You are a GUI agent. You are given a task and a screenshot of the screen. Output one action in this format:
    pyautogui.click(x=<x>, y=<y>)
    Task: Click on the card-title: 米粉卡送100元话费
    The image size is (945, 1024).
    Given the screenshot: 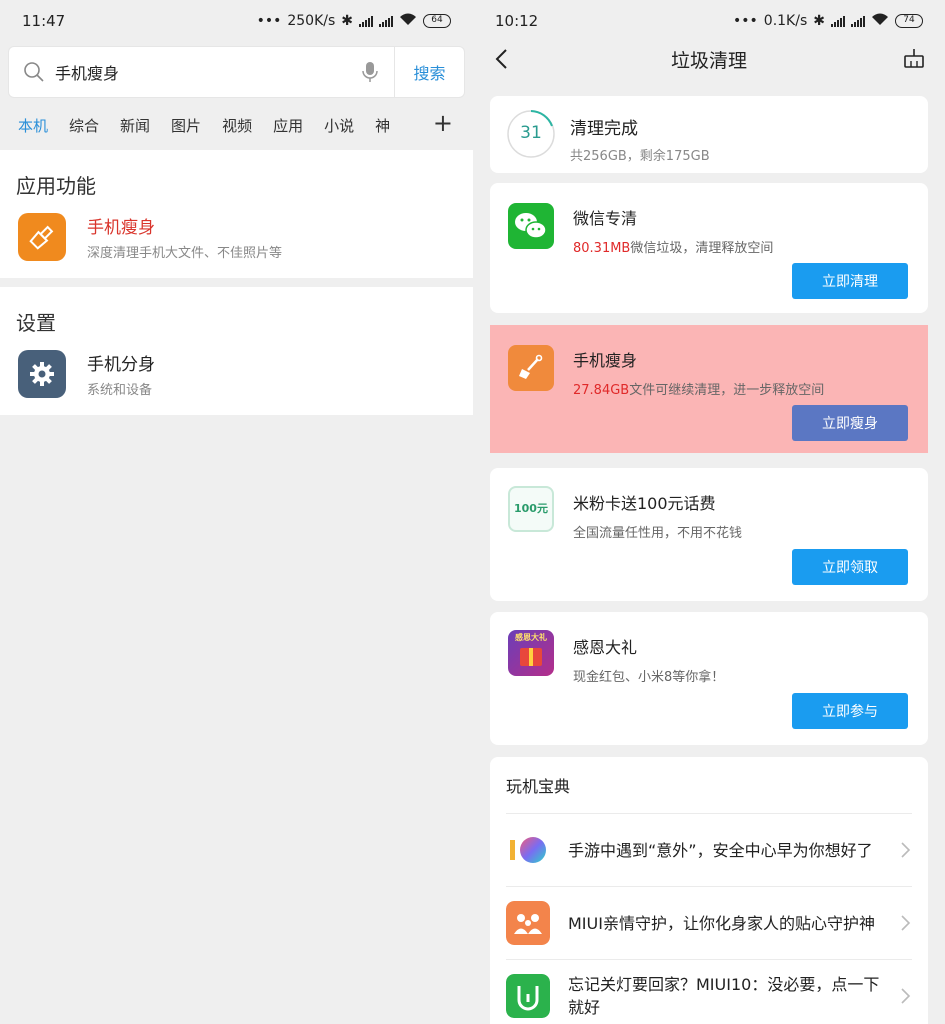 What is the action you would take?
    pyautogui.click(x=644, y=503)
    